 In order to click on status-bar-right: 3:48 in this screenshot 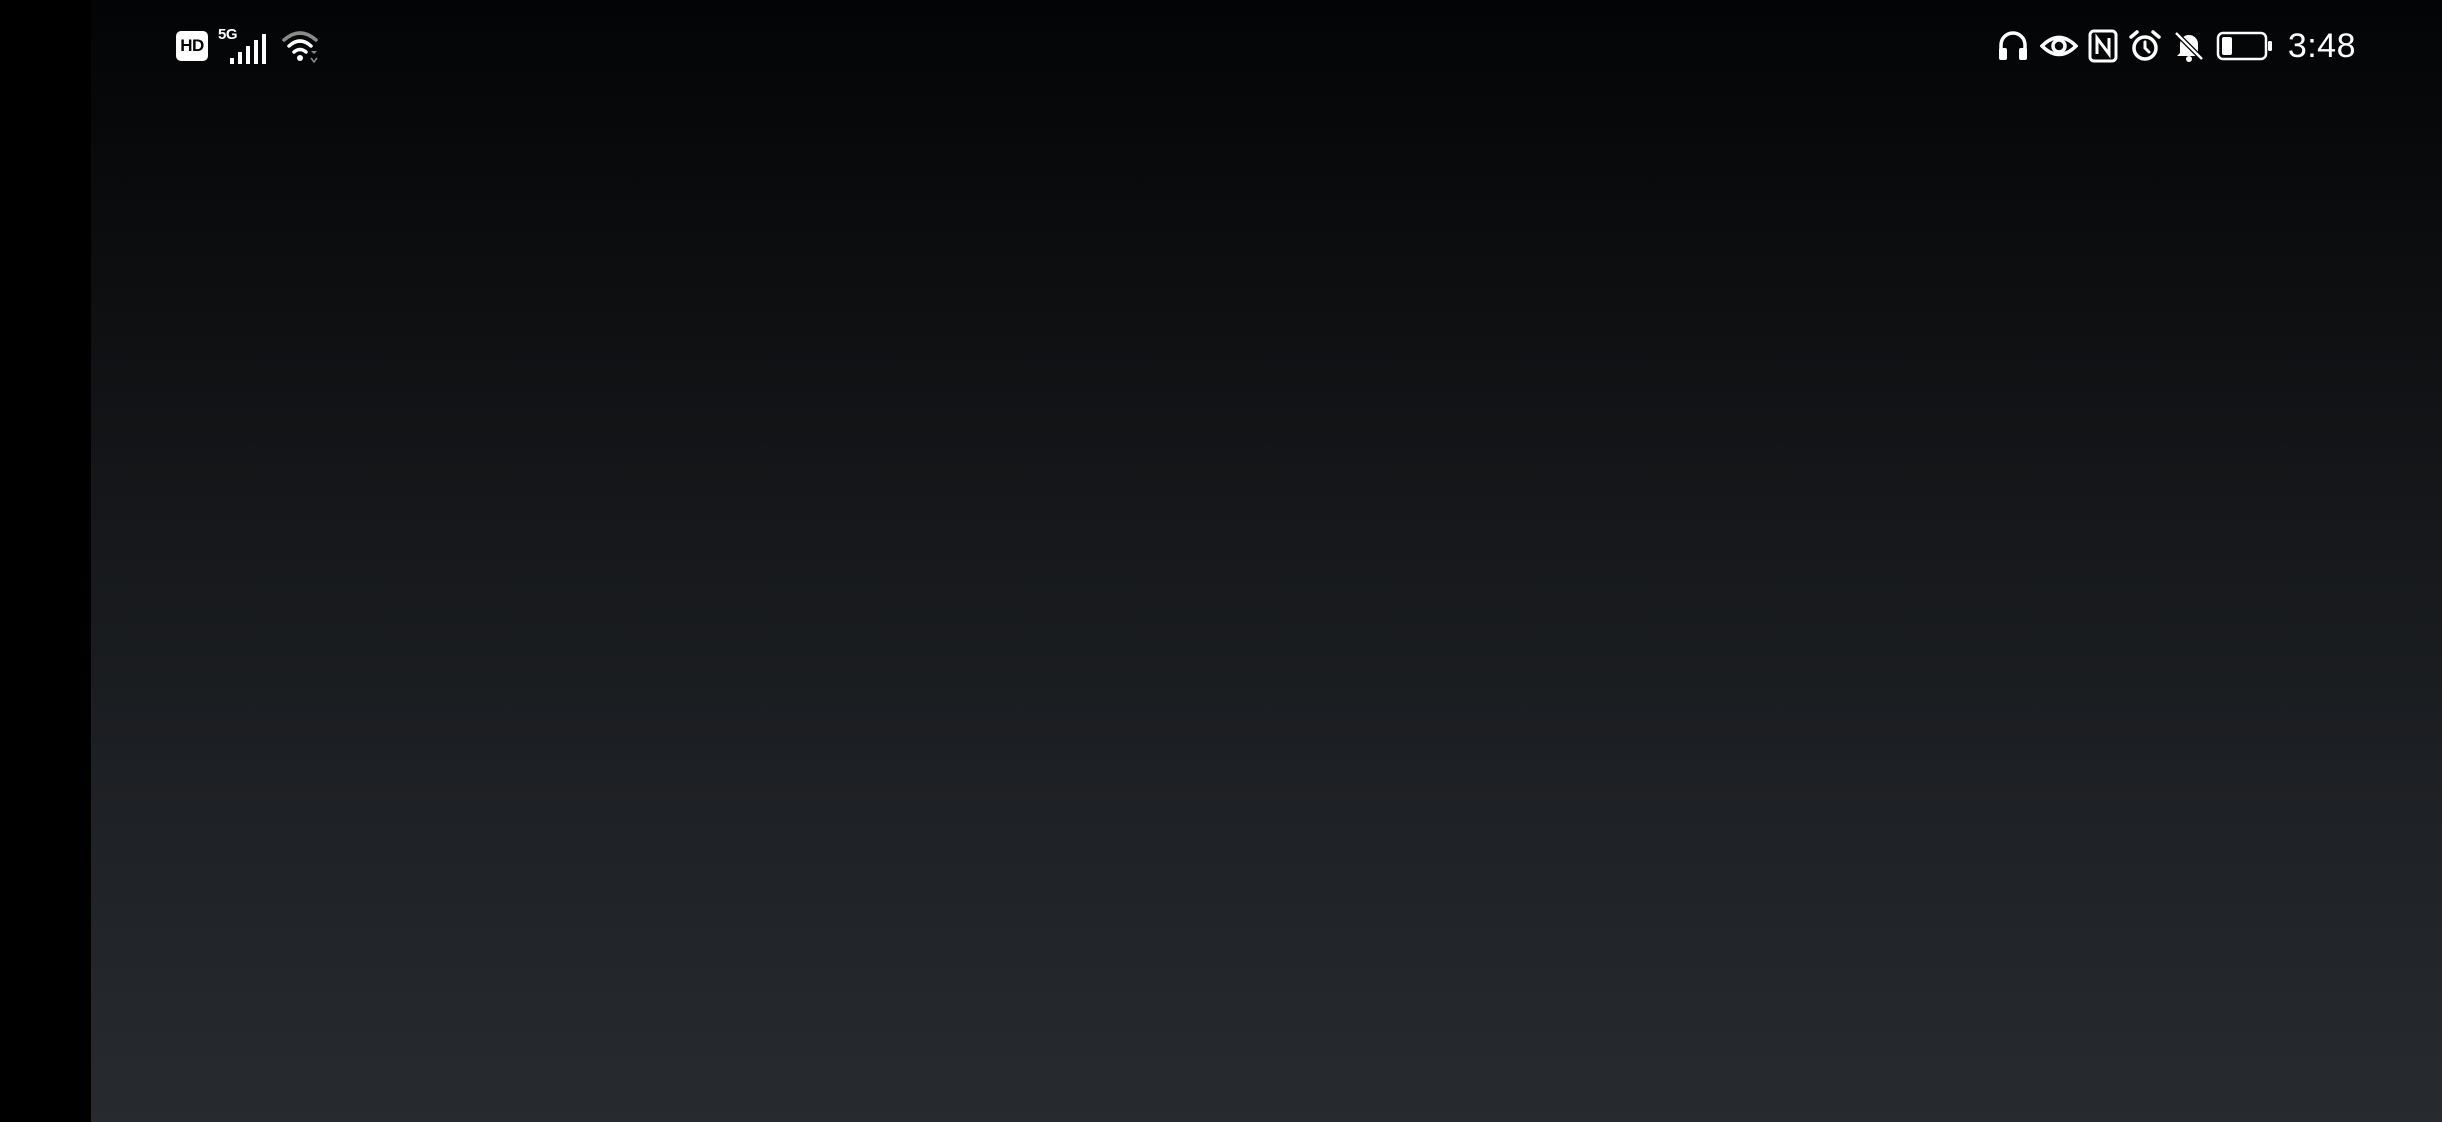, I will do `click(2176, 46)`.